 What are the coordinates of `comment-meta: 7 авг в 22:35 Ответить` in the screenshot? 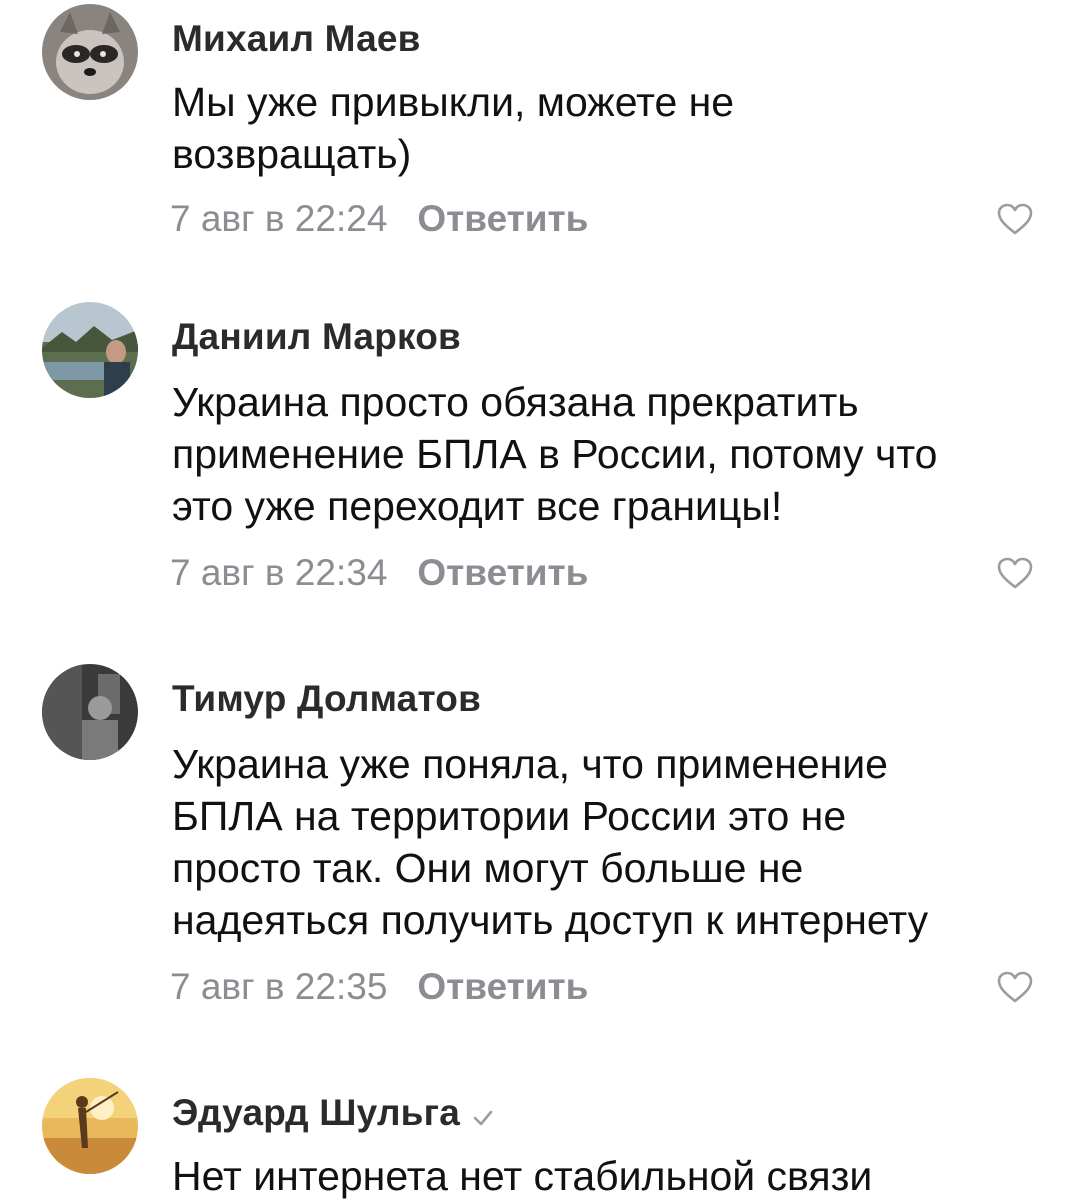 It's located at (379, 987).